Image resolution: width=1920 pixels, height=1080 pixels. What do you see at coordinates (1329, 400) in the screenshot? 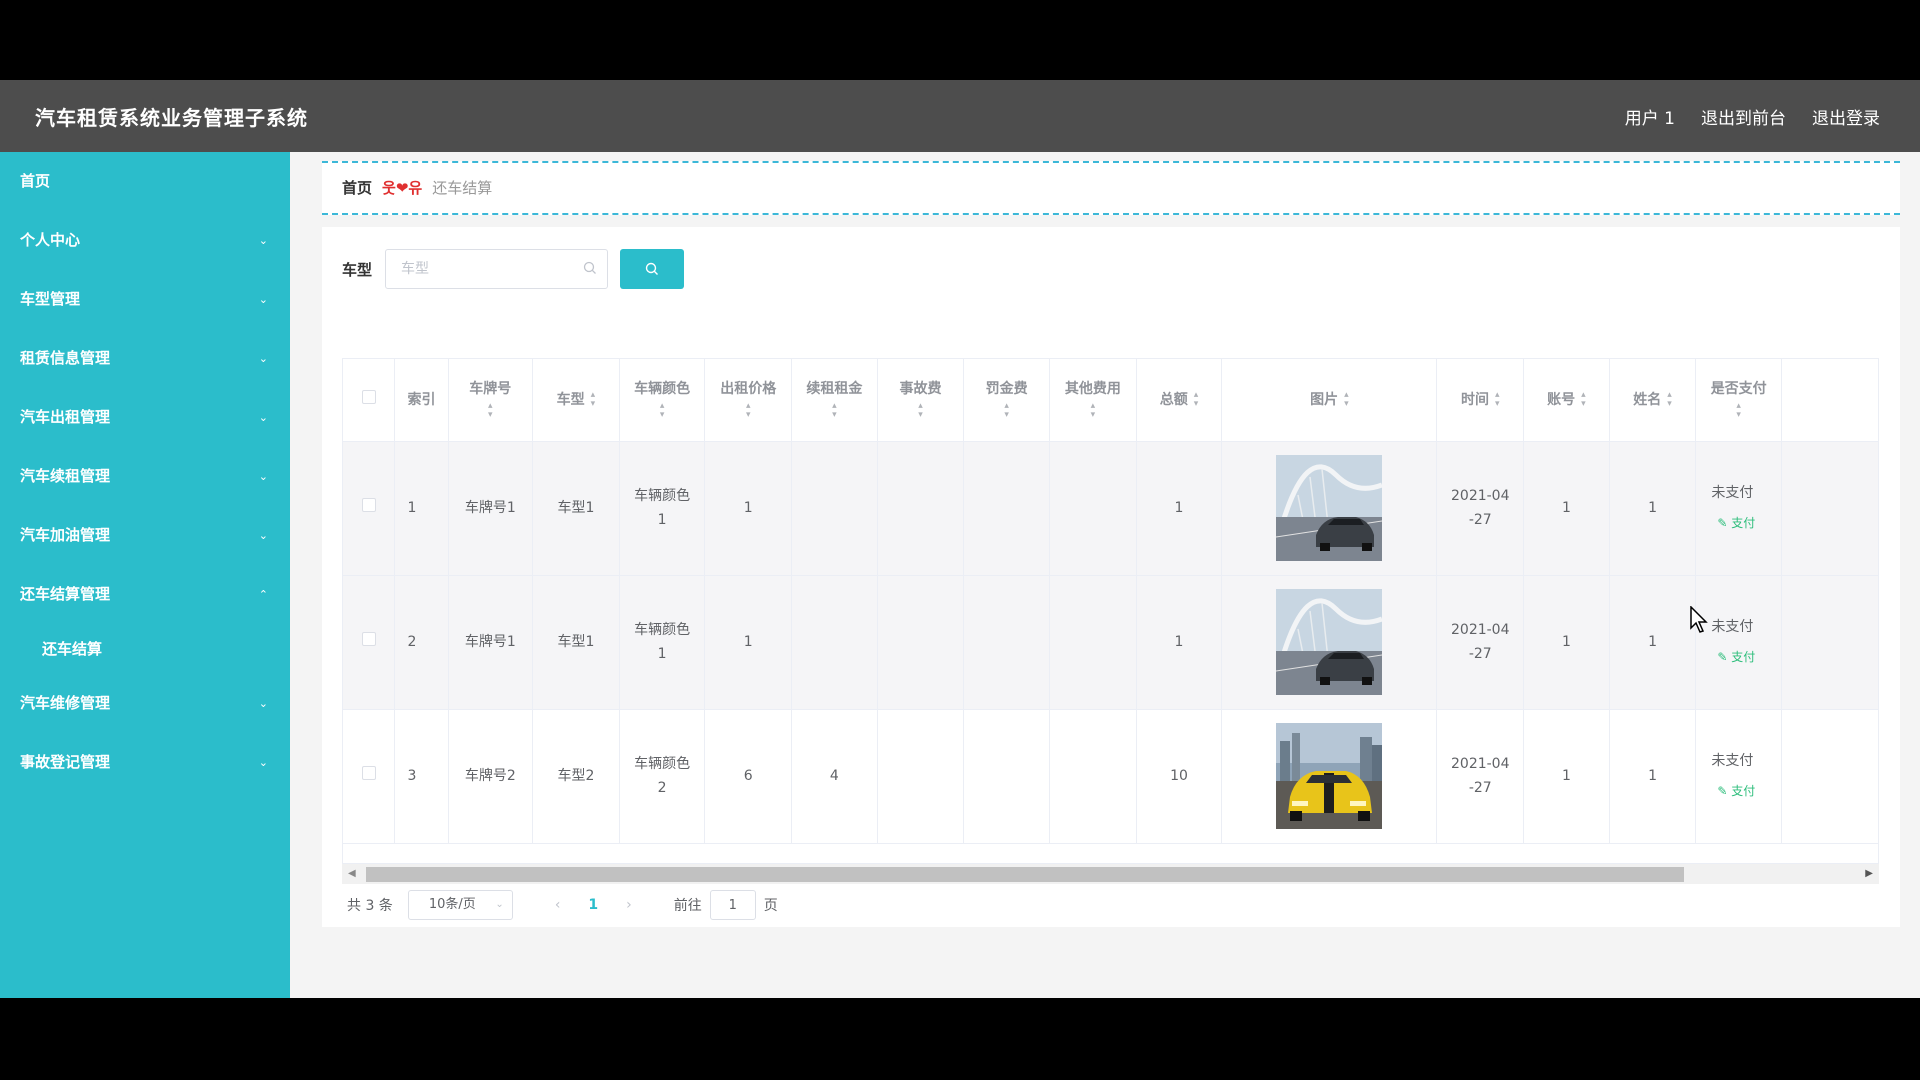
I see `column-header-image: 图片 ▴ ▾` at bounding box center [1329, 400].